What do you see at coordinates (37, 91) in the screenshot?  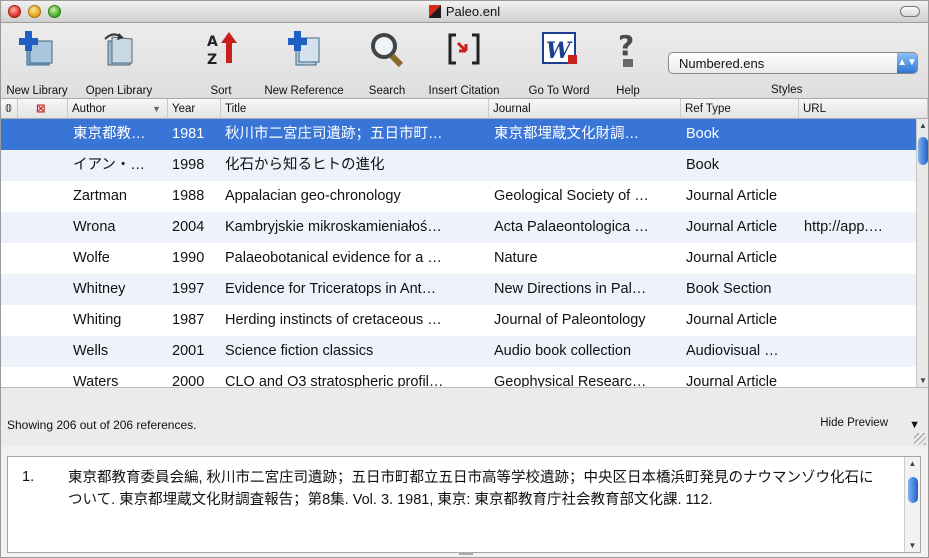 I see `new-library-label: New Library` at bounding box center [37, 91].